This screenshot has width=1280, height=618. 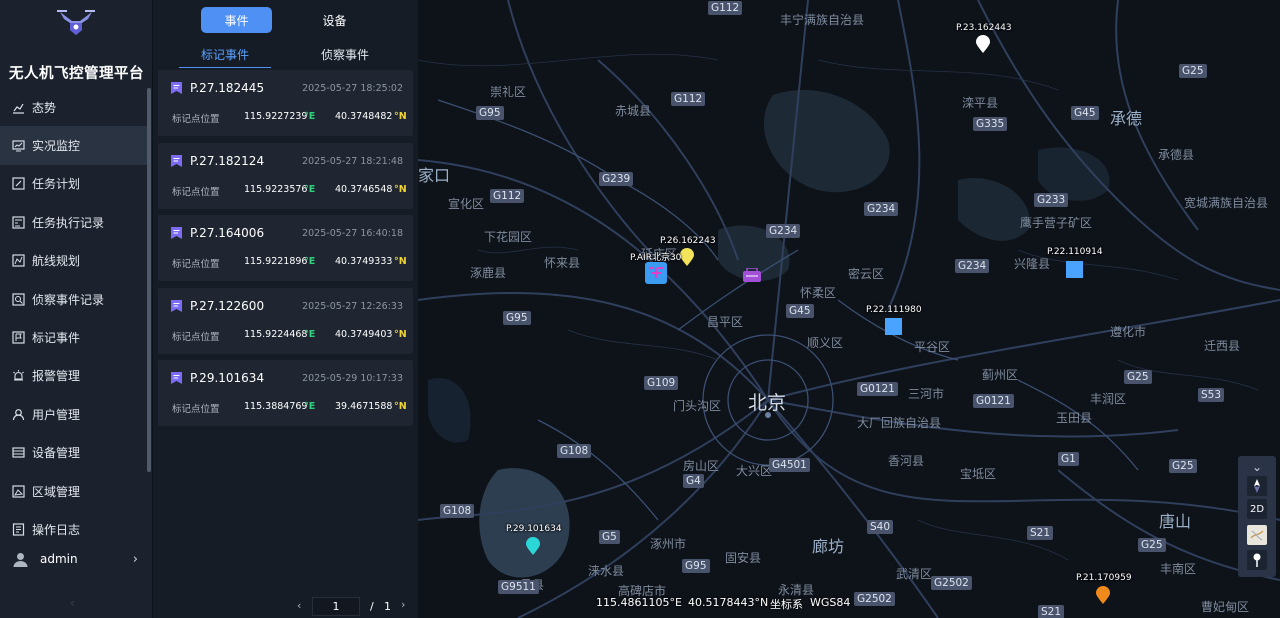 What do you see at coordinates (18, 299) in the screenshot?
I see `scout-record-icon` at bounding box center [18, 299].